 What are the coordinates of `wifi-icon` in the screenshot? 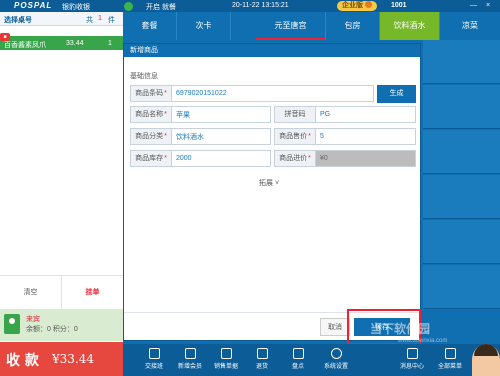 It's located at (128, 6).